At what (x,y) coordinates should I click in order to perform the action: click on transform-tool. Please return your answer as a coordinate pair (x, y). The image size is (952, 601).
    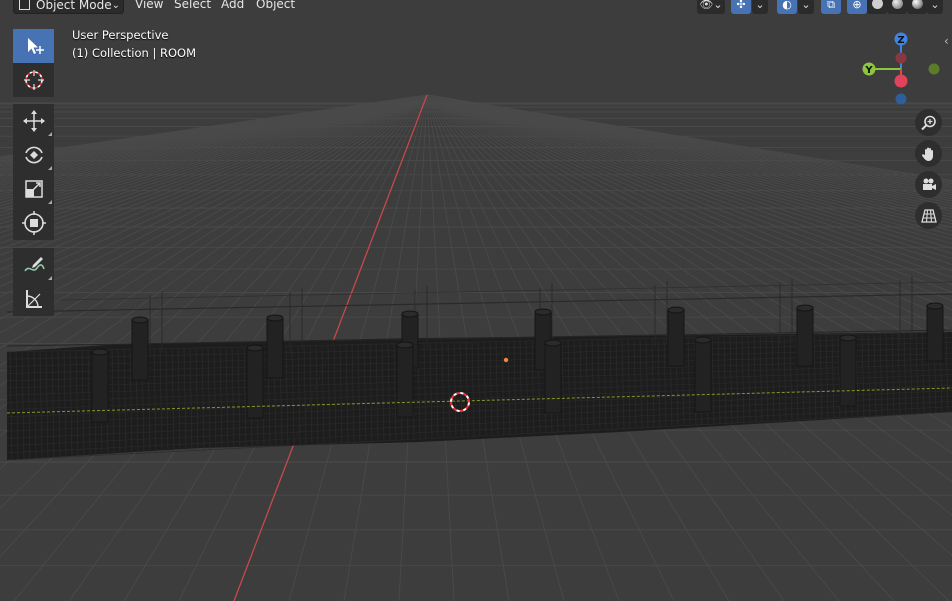
    Looking at the image, I should click on (33, 223).